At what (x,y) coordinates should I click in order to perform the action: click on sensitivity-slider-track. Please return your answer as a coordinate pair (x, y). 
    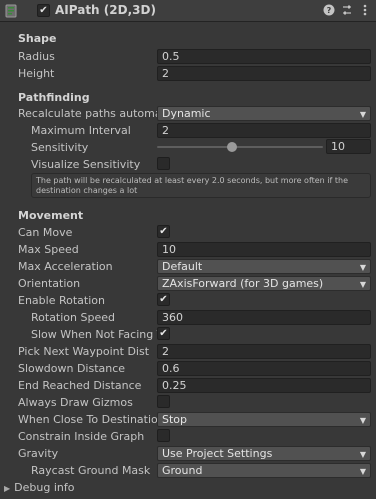
    Looking at the image, I should click on (240, 147).